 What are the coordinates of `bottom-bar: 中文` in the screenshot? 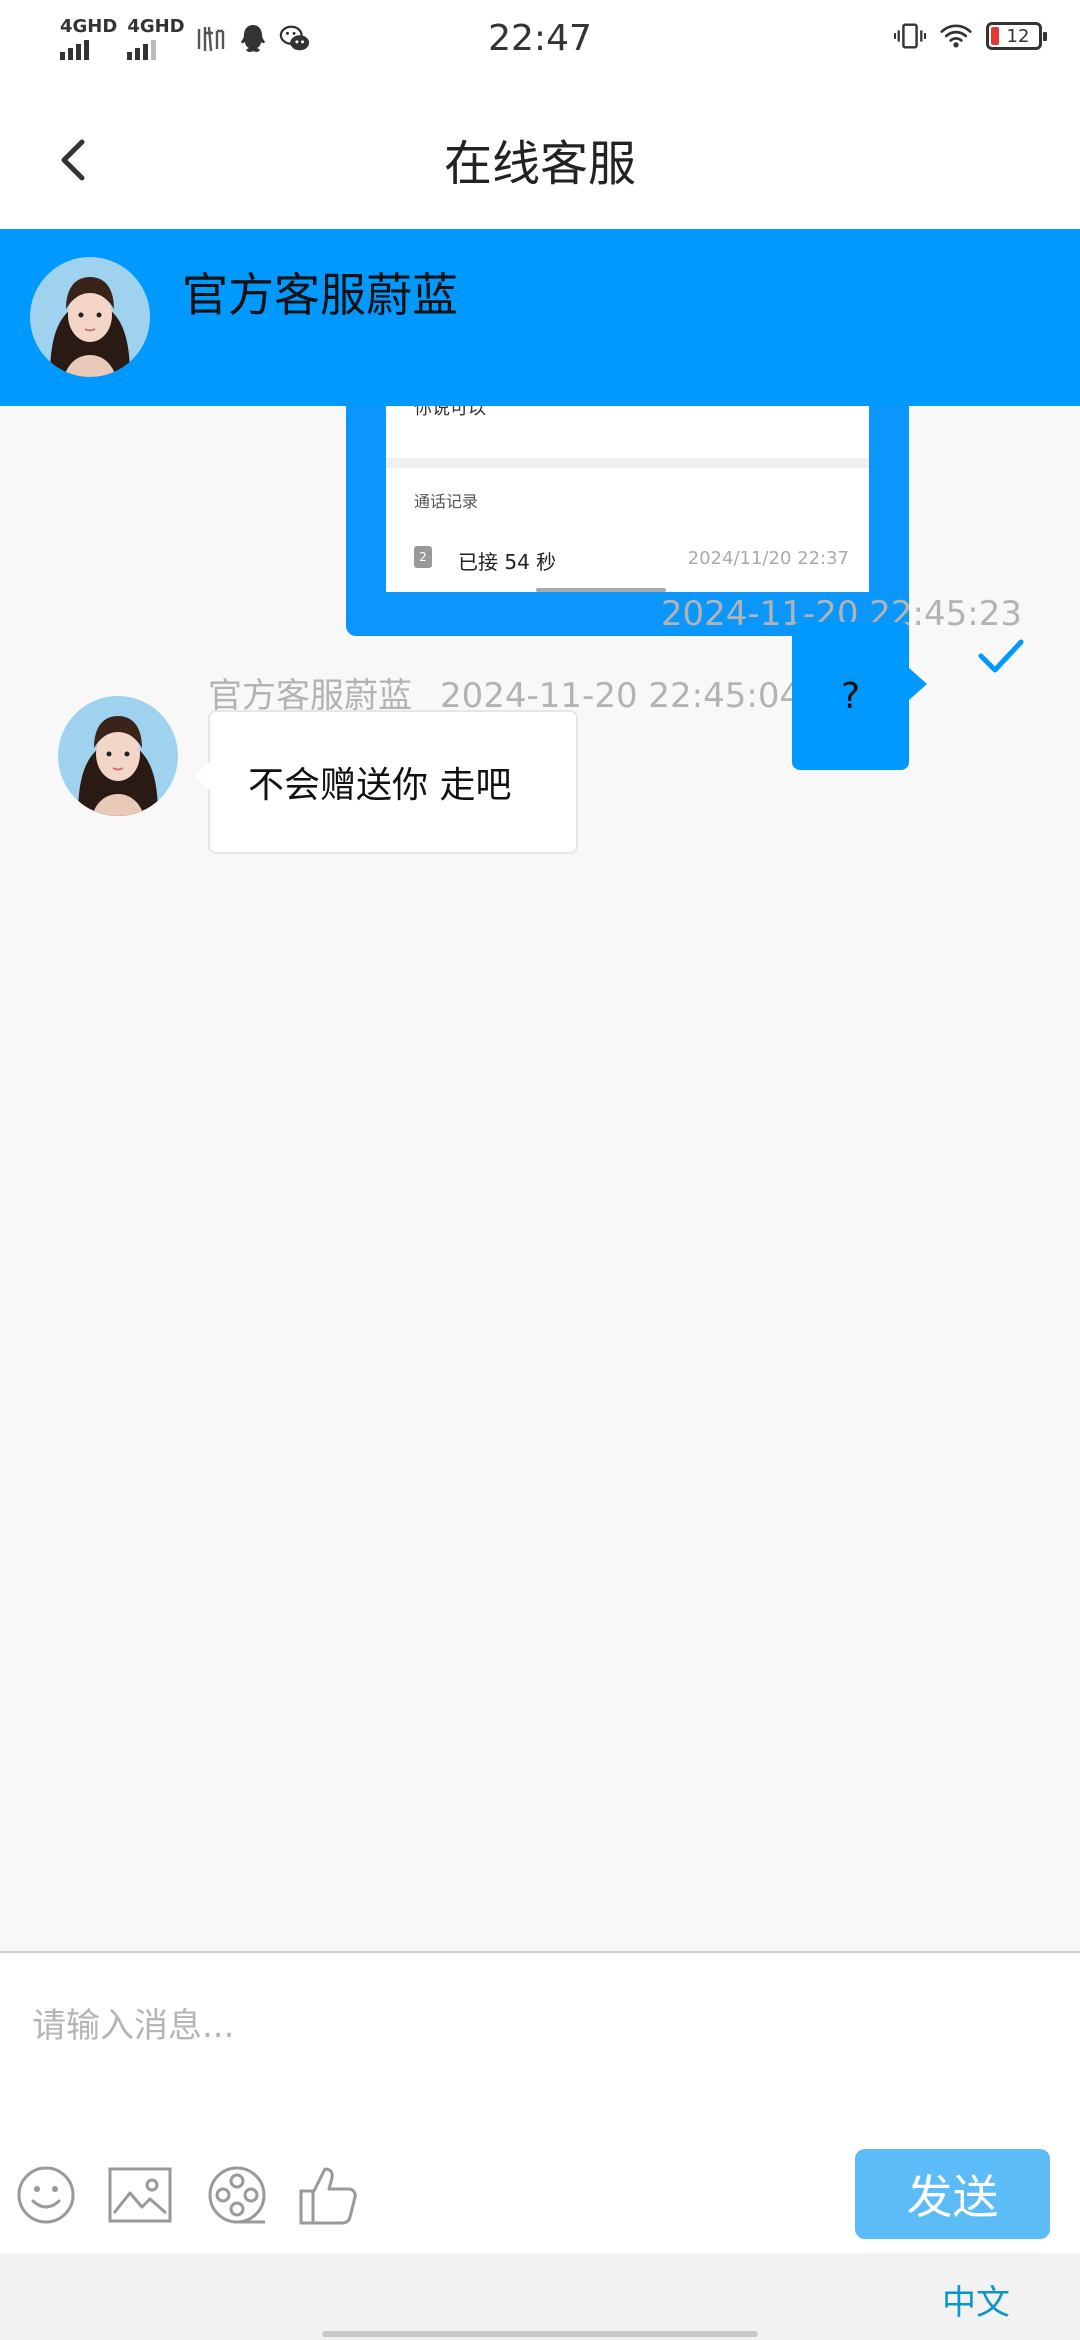 It's located at (540, 2296).